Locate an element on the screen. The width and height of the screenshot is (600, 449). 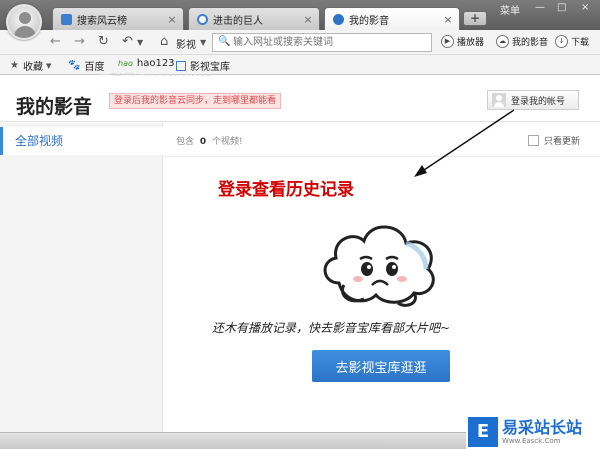
navigation-bar: ← → ↻ ↶ ▼ ⌂ 影视 ▼ 🔍 ▶ 播放器 ☁ 我的影音 ↓ 下载 is located at coordinates (300, 42).